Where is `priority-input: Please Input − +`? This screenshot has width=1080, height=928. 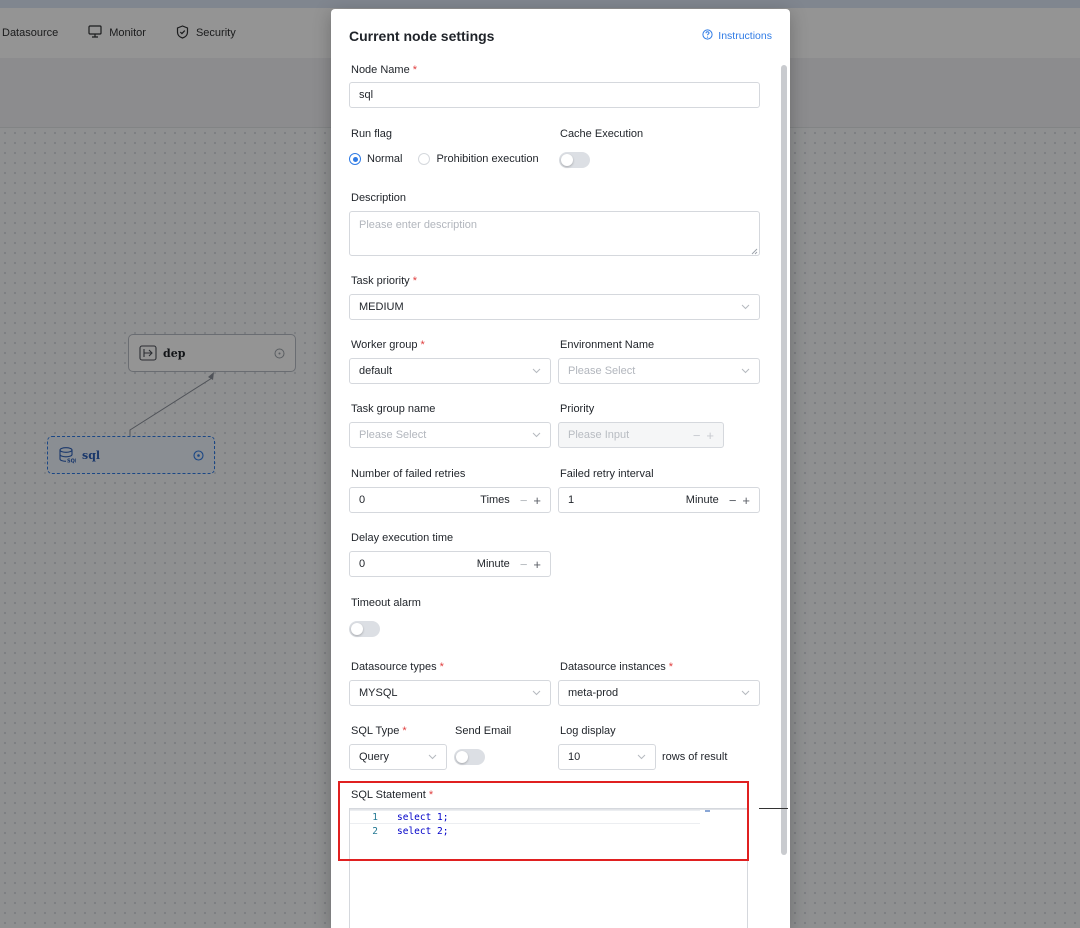 priority-input: Please Input − + is located at coordinates (641, 435).